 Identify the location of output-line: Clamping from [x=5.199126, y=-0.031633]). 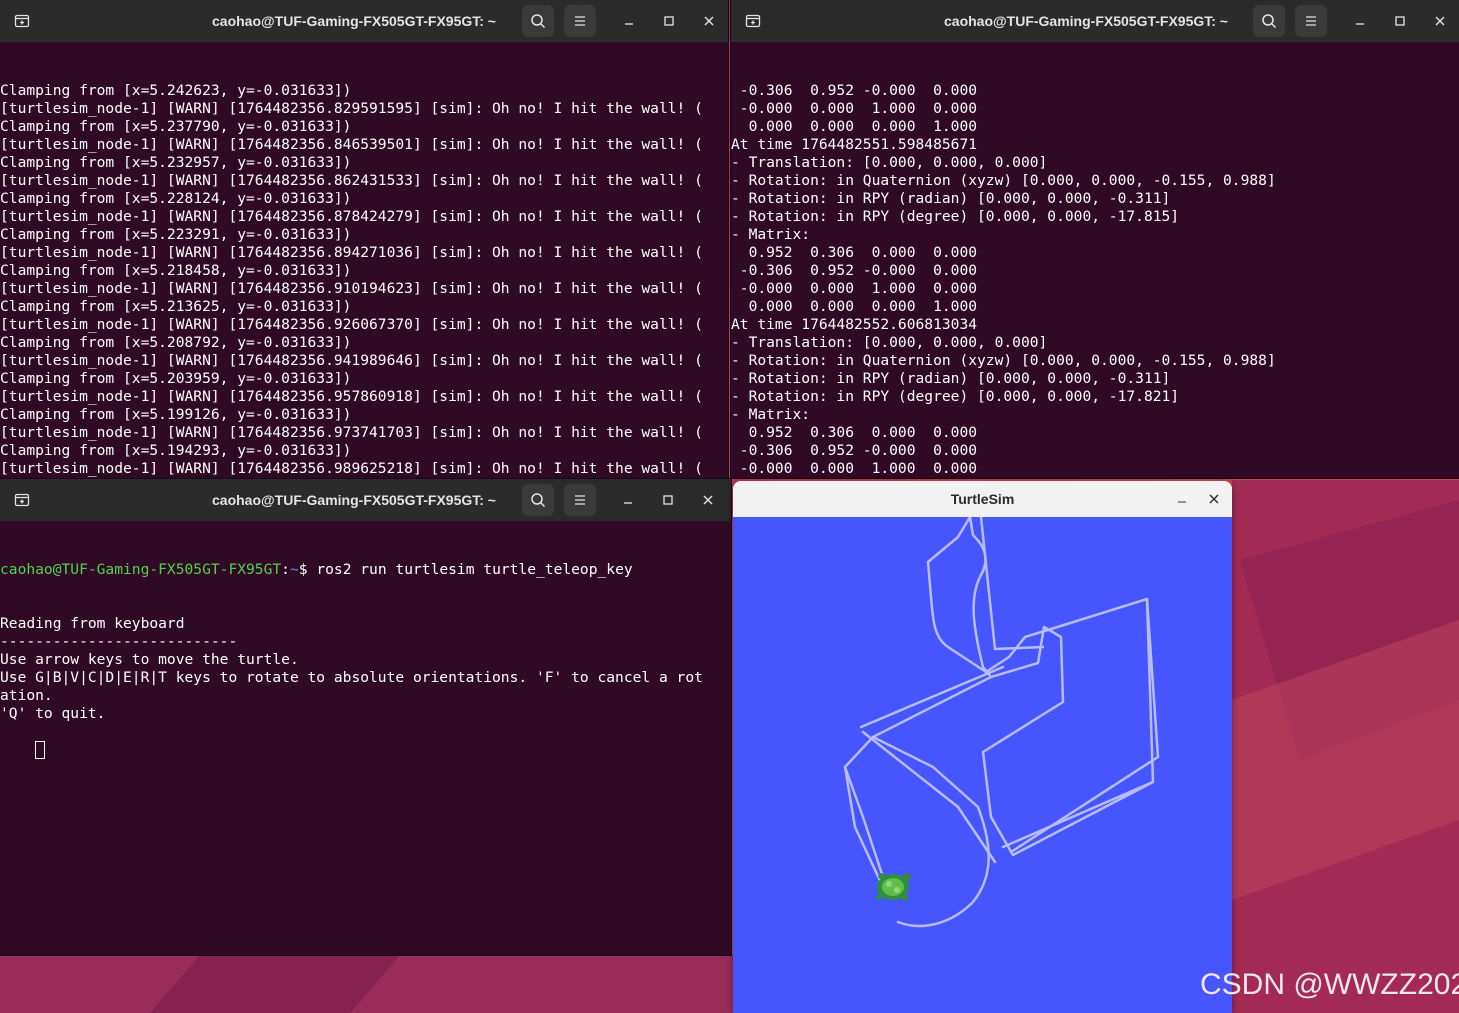
(176, 414).